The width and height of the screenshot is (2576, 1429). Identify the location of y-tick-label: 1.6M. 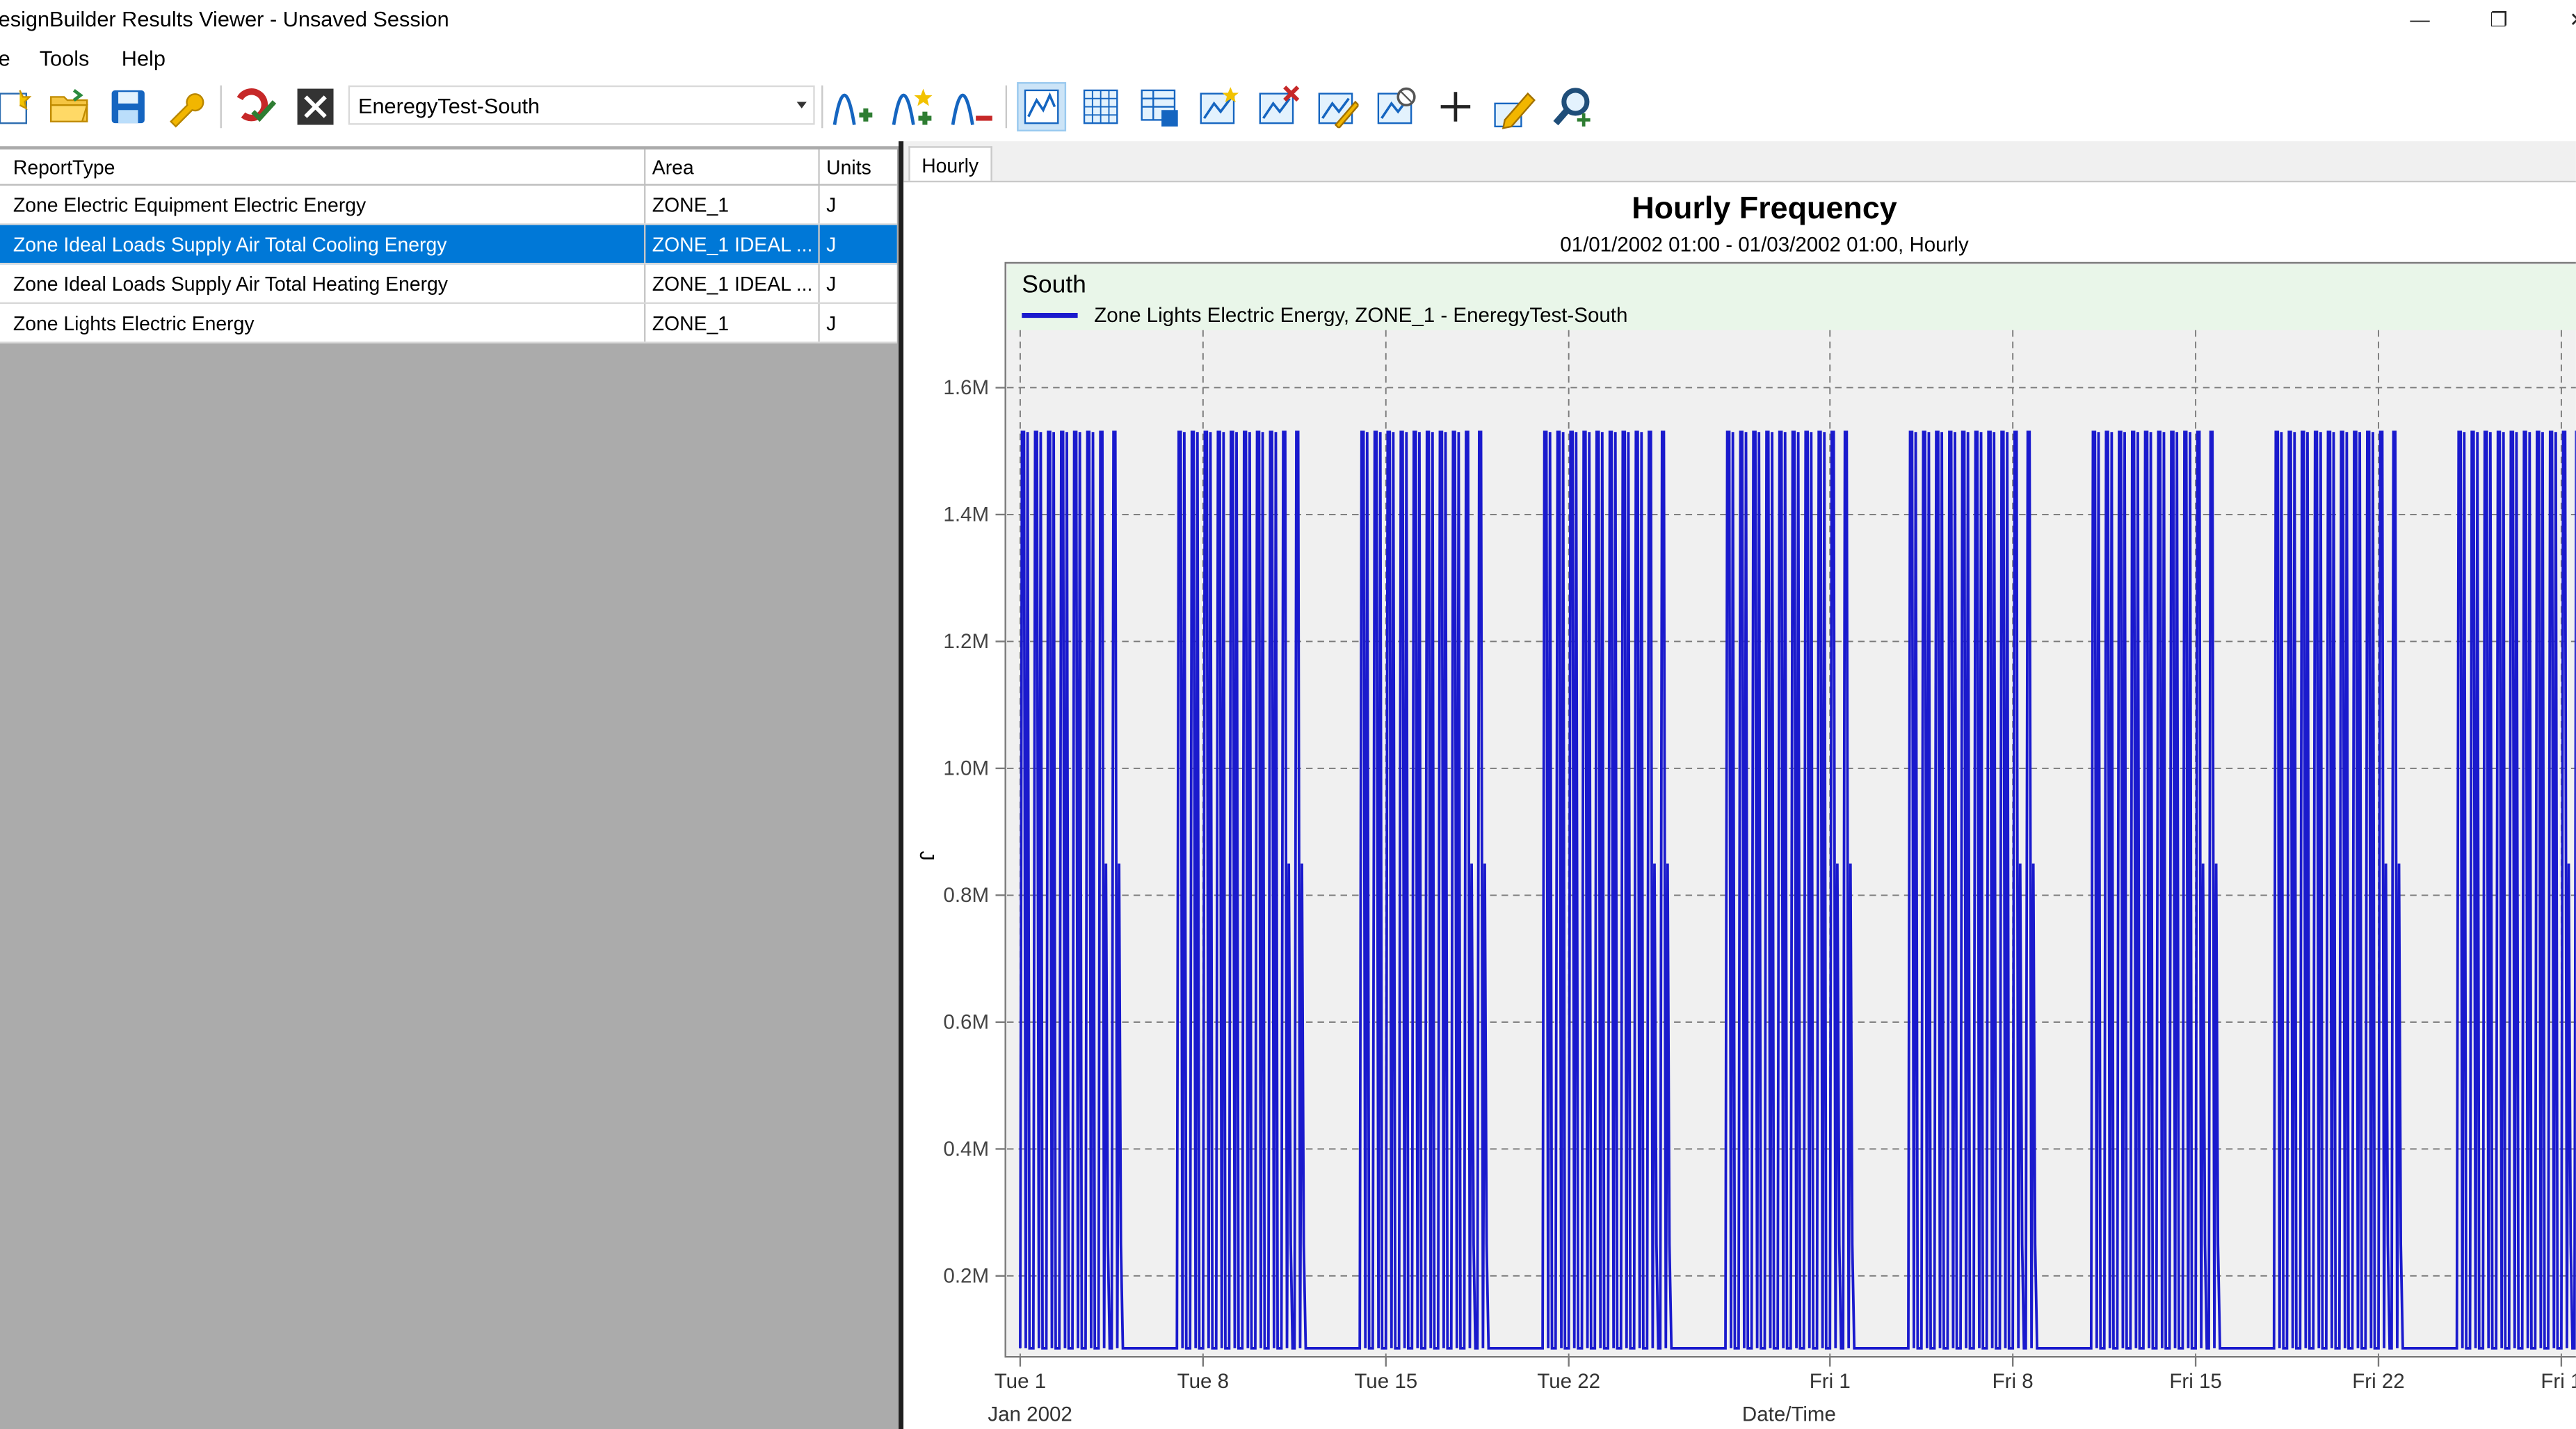
(966, 387).